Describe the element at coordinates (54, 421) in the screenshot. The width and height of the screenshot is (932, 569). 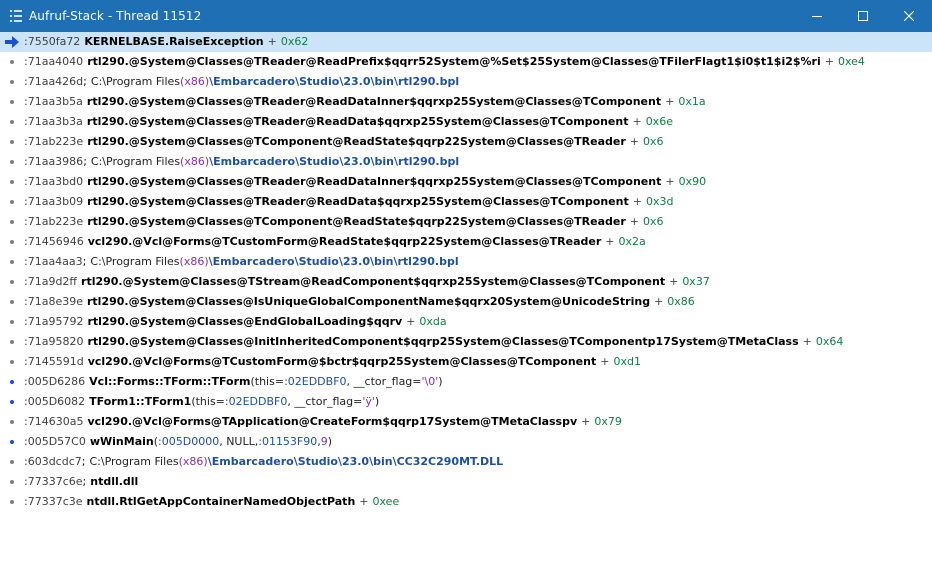
I see `frame-address: :714630a5` at that location.